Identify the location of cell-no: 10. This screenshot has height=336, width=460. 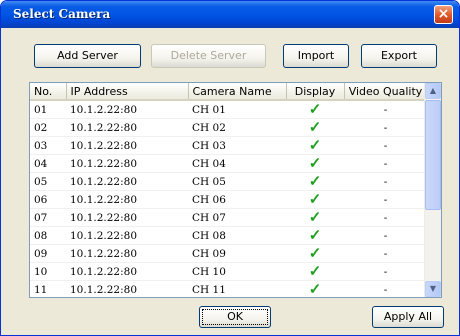
(48, 271).